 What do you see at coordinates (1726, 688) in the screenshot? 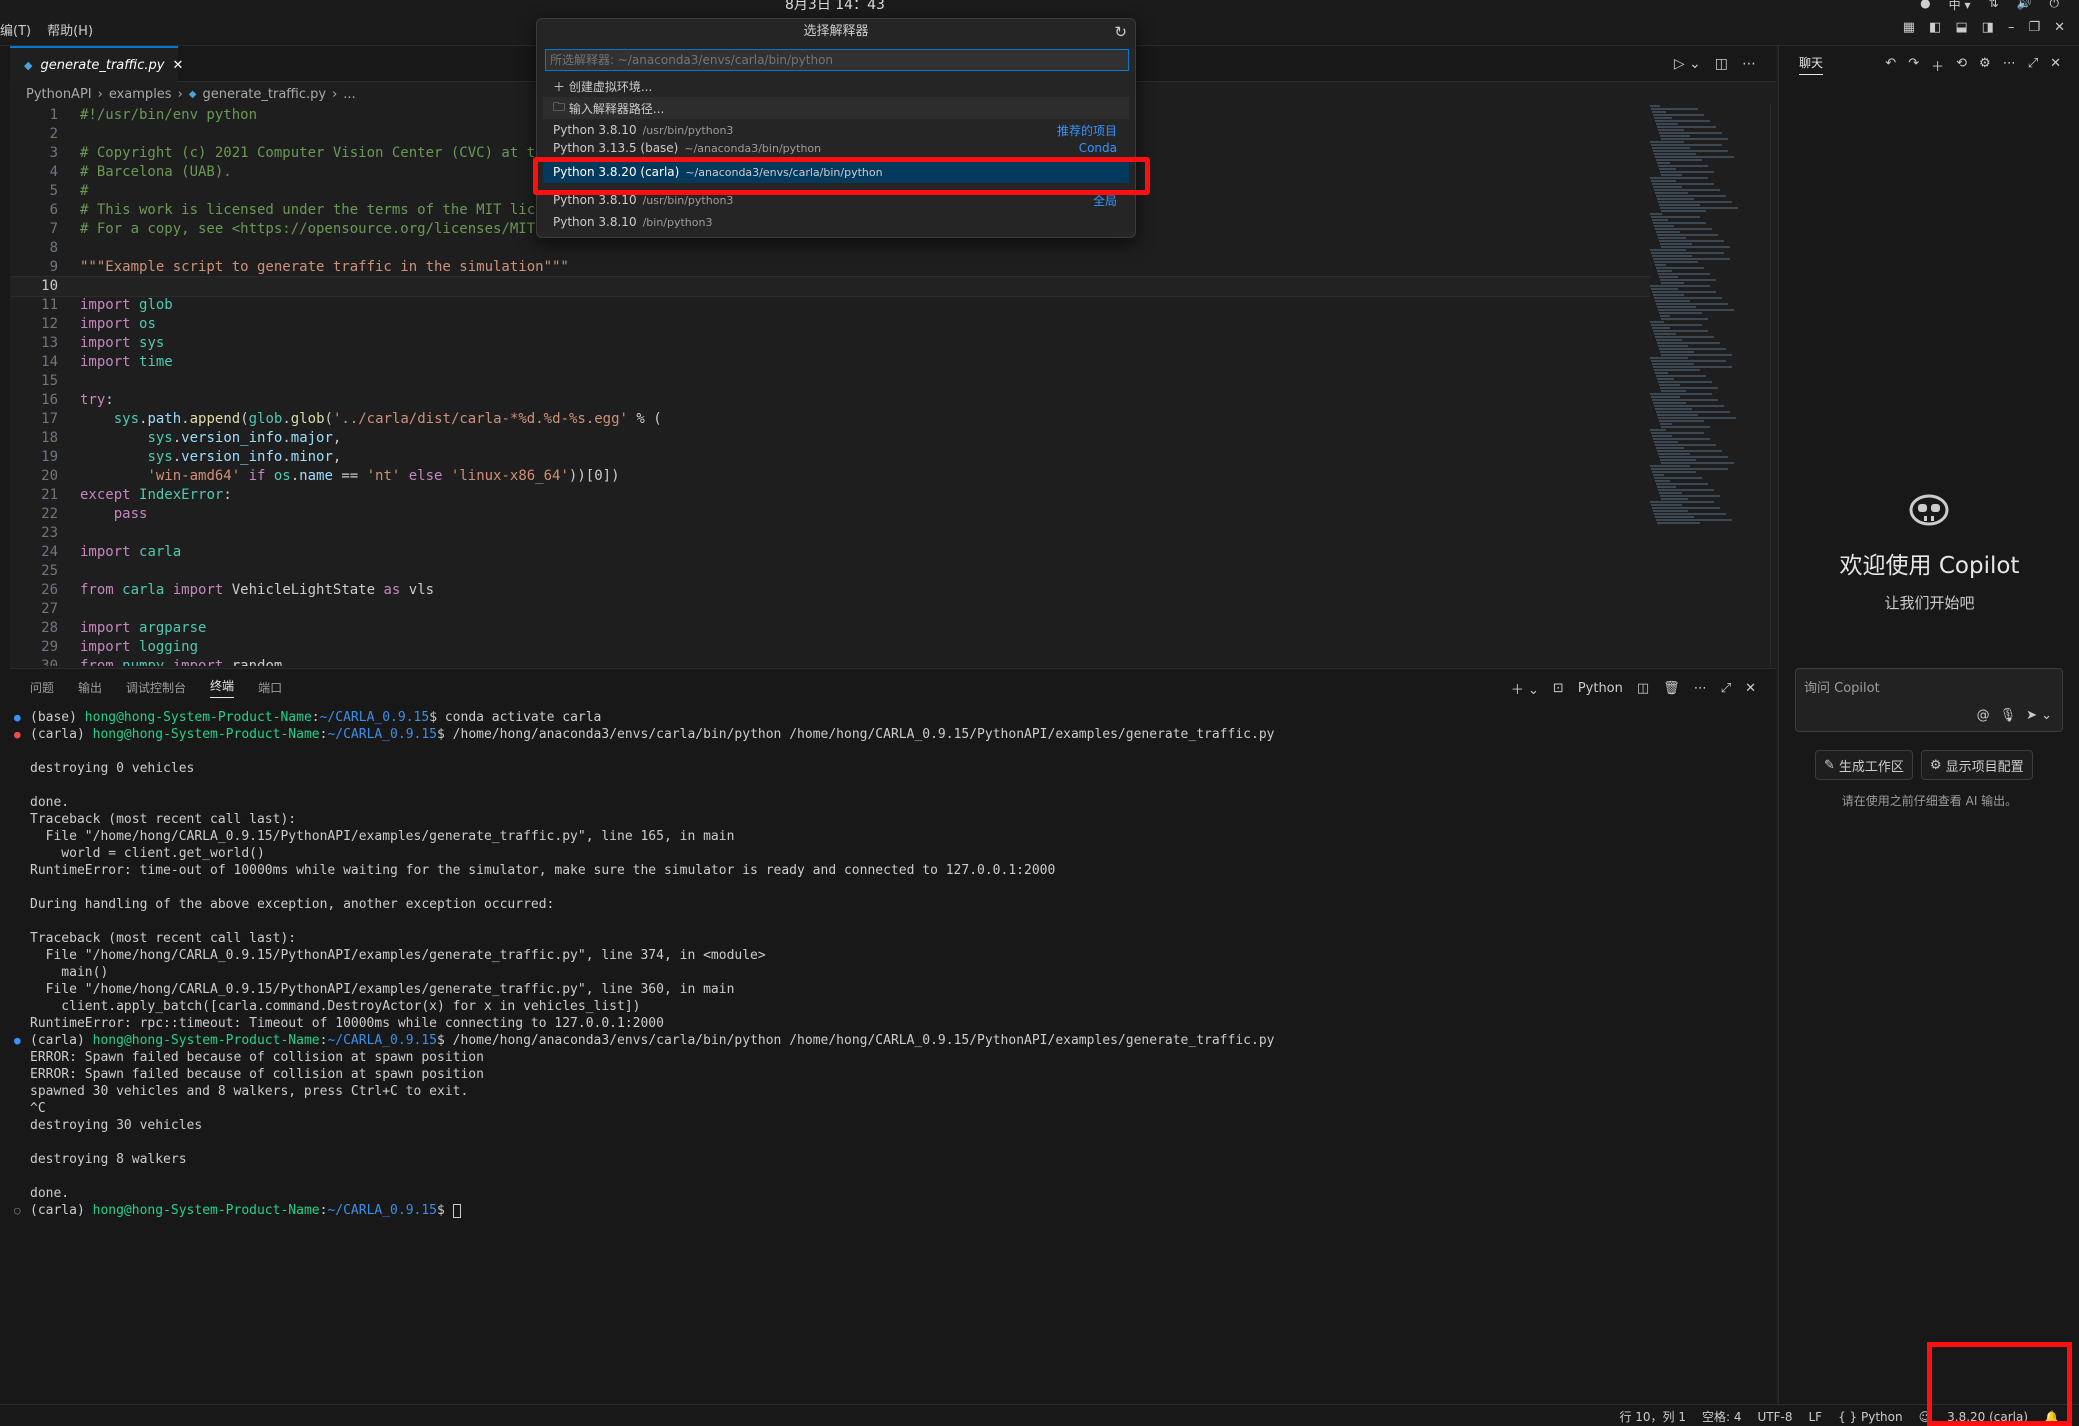
I see `maximize-panel-icon: ⤢` at bounding box center [1726, 688].